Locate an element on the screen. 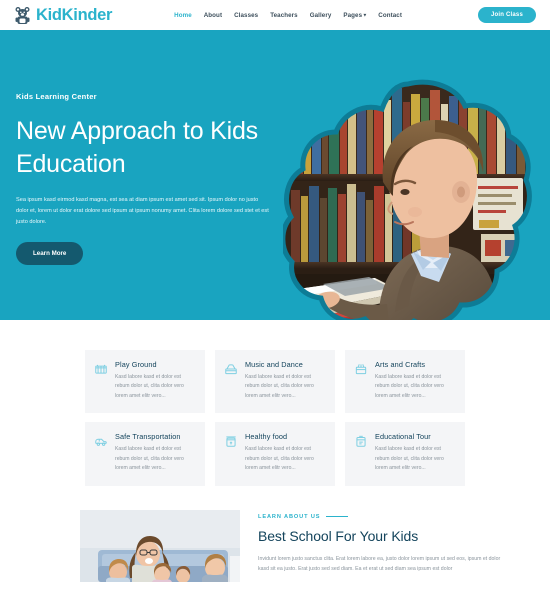 This screenshot has height=600, width=550. kicker-divider-line is located at coordinates (337, 517).